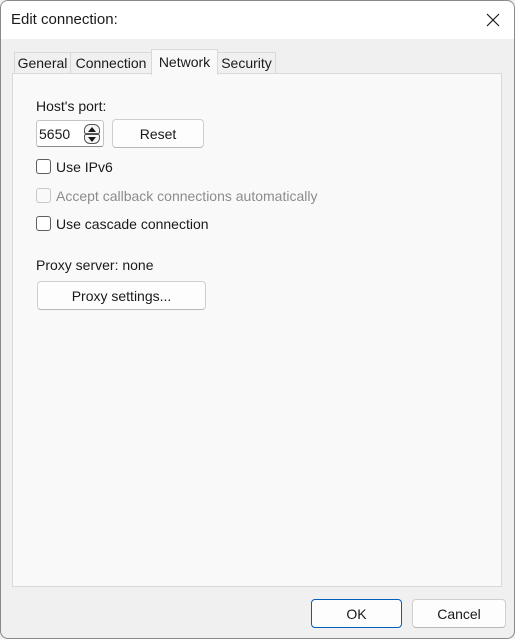 The width and height of the screenshot is (515, 639). I want to click on host-port-label: Host's port:, so click(71, 106).